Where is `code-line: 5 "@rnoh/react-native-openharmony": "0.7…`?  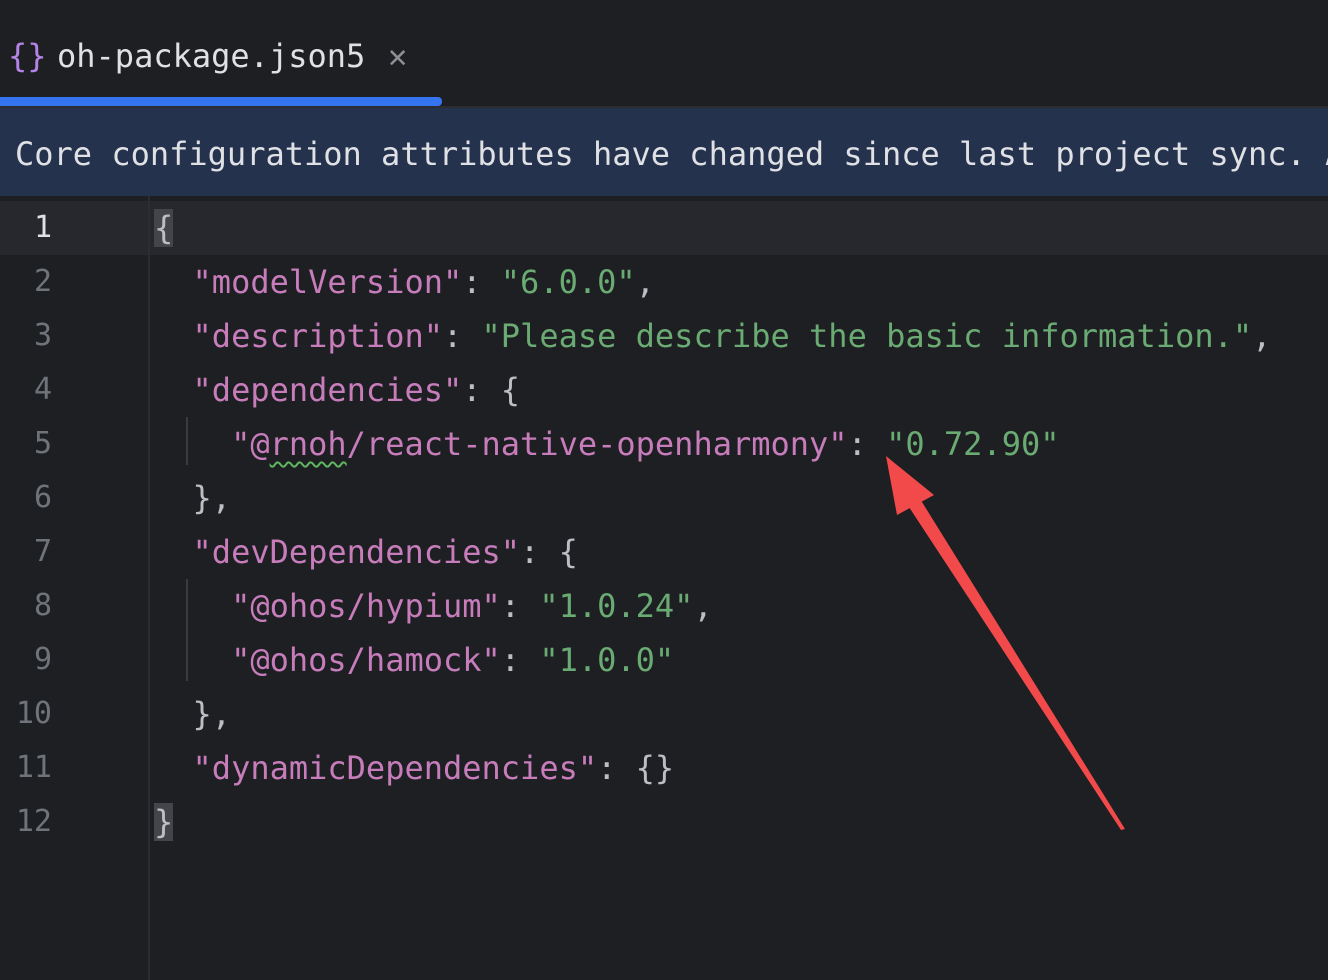 code-line: 5 "@rnoh/react-native-openharmony": "0.7… is located at coordinates (664, 444).